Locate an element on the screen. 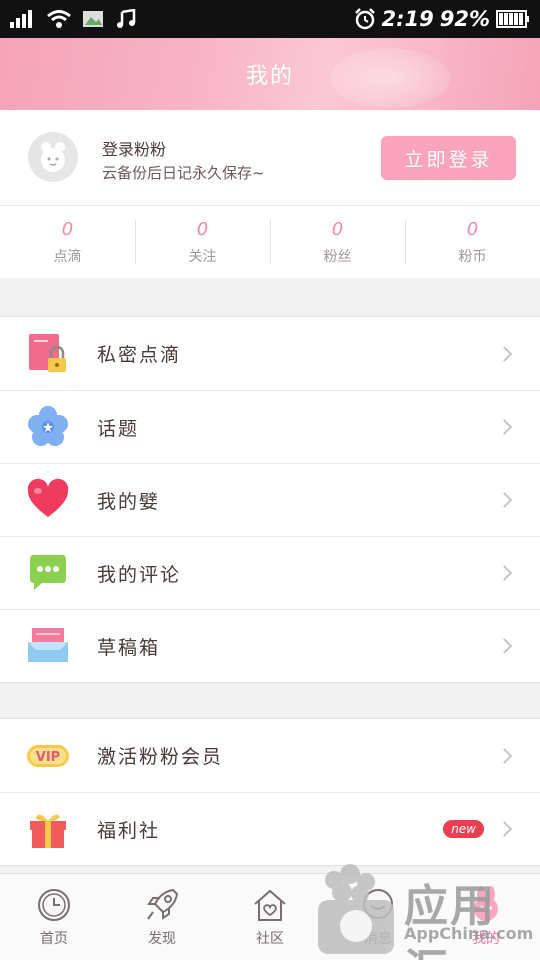 The image size is (540, 960). tab-discover: 发现 is located at coordinates (162, 917).